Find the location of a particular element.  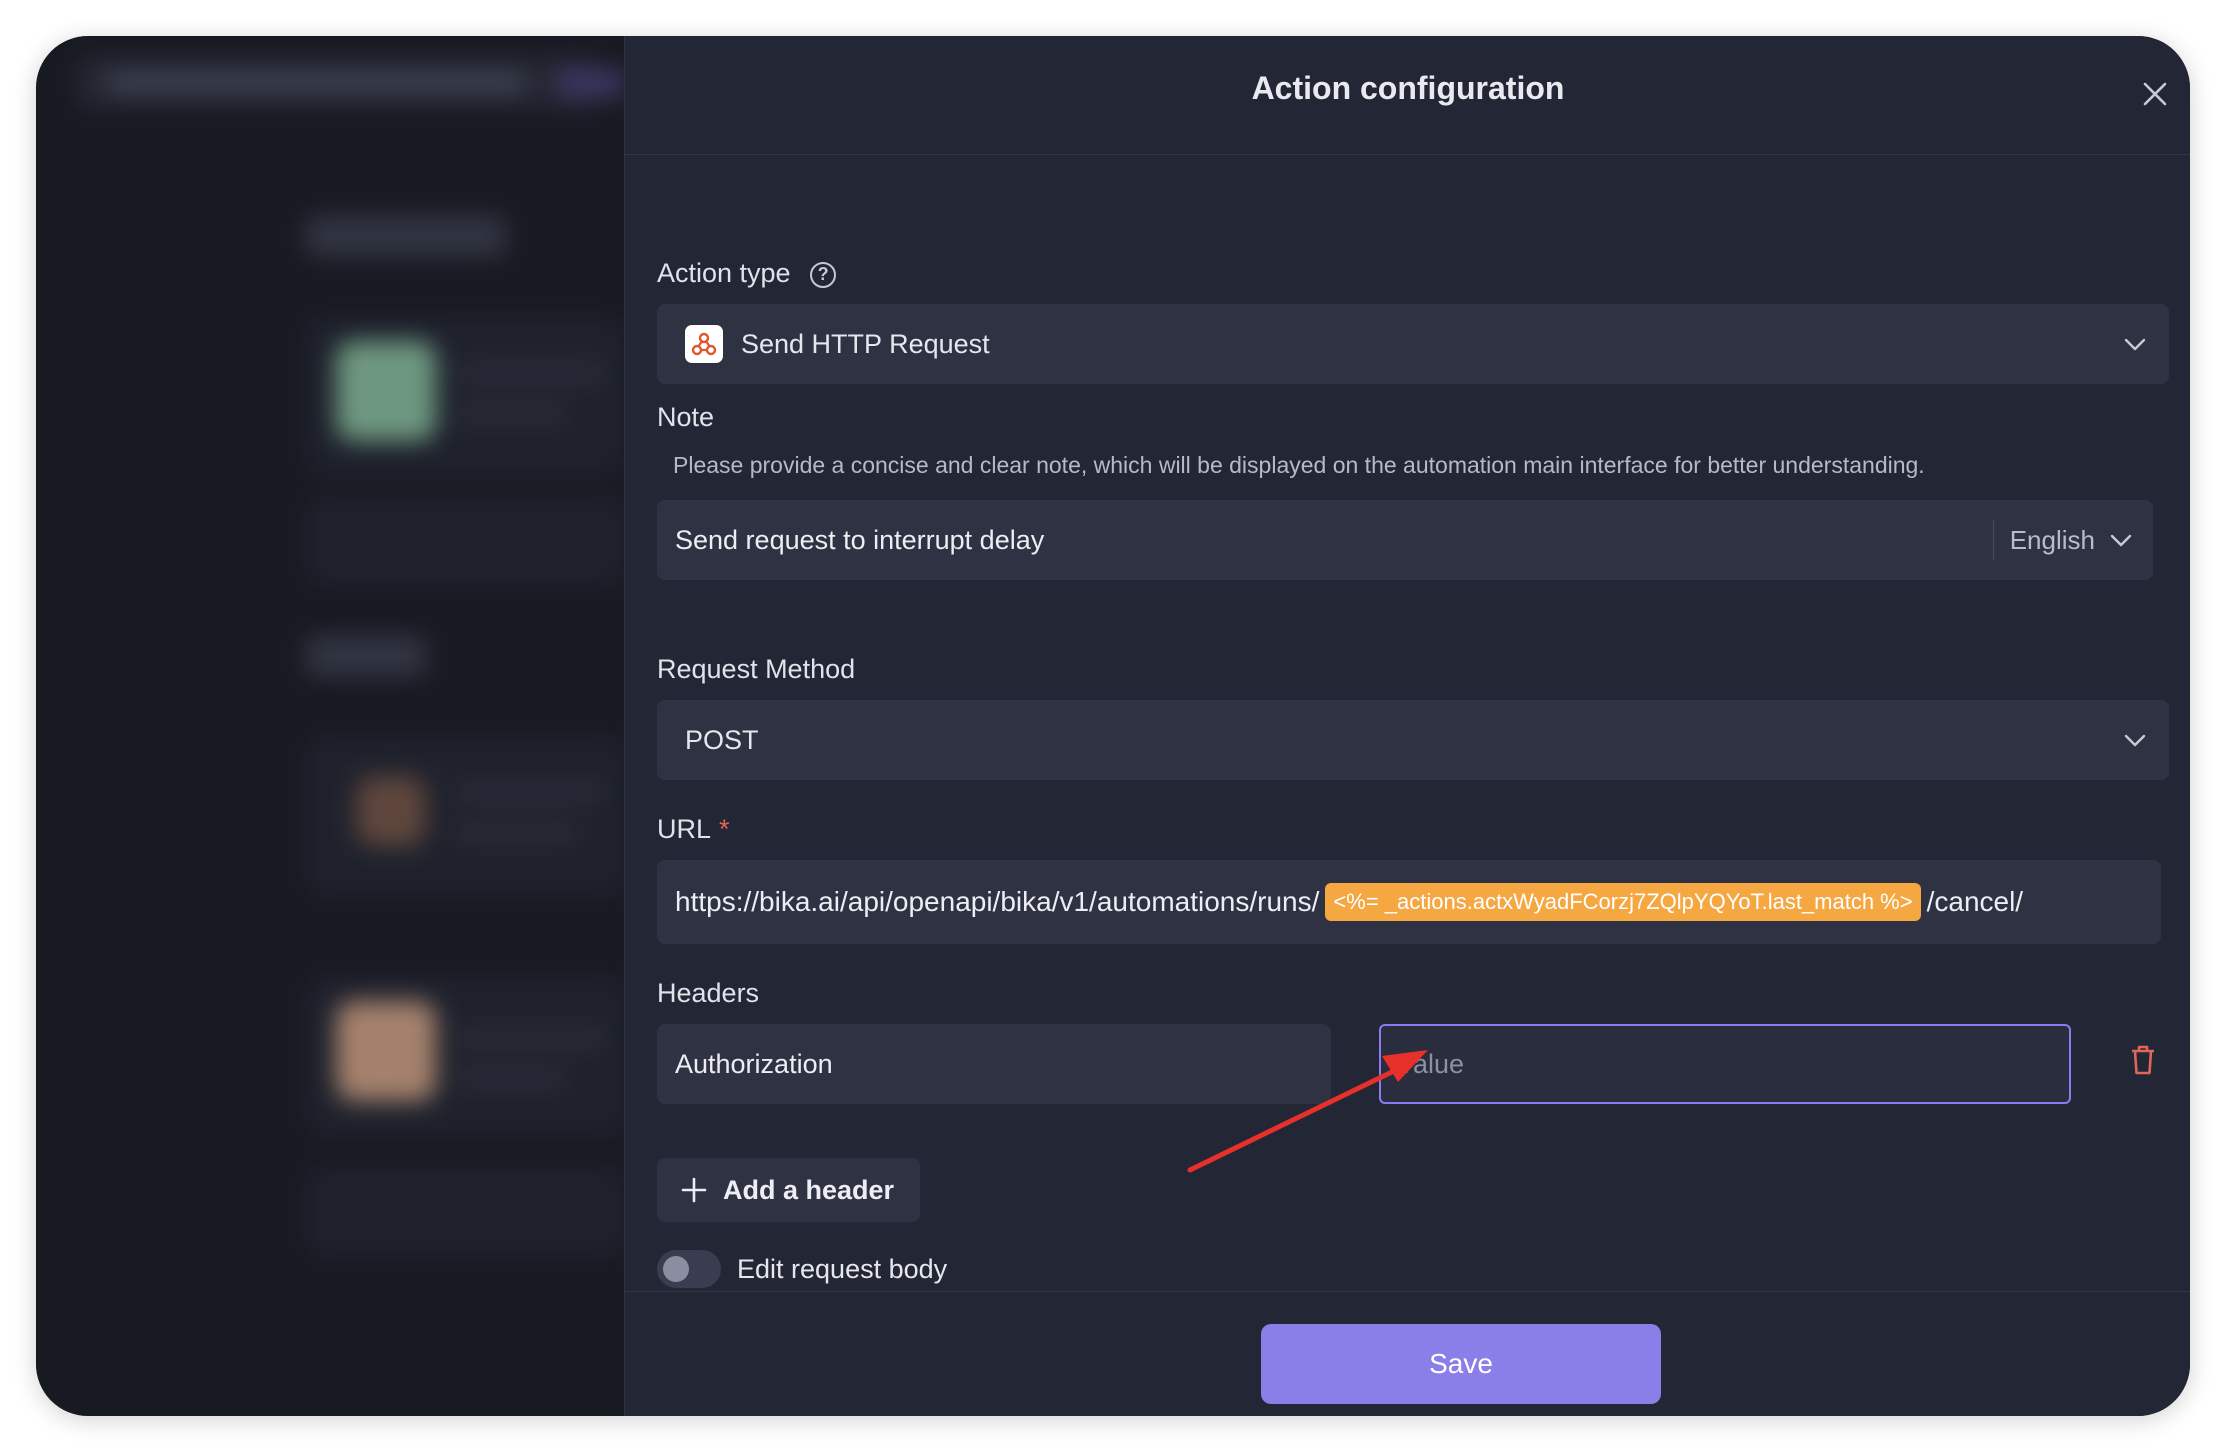

save-button: Save is located at coordinates (1461, 1364).